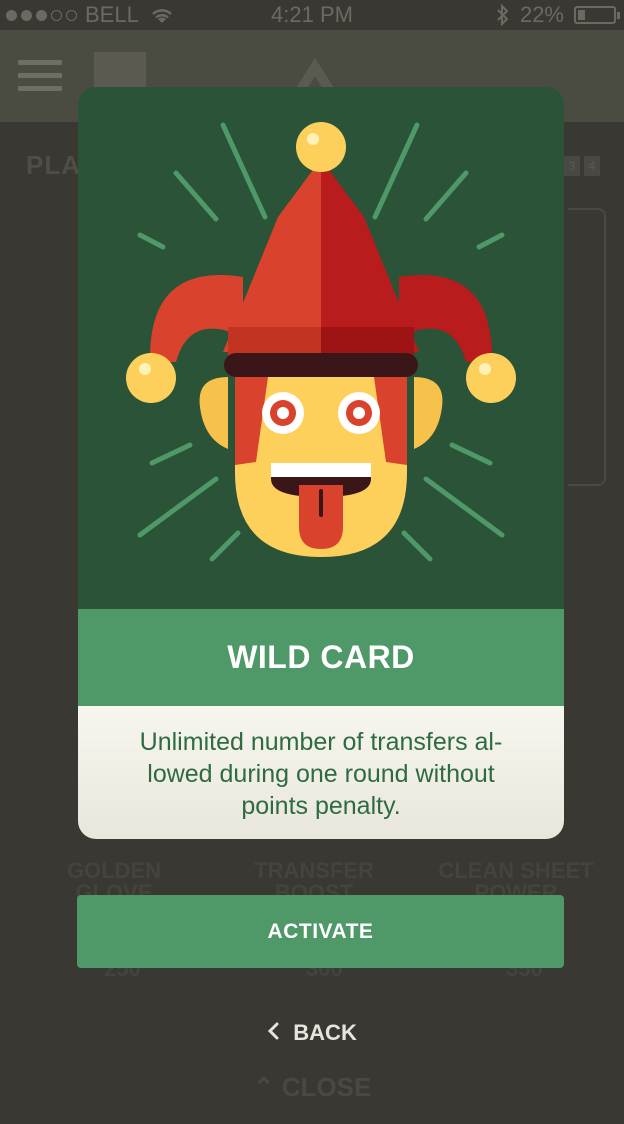 This screenshot has width=624, height=1124. What do you see at coordinates (325, 1032) in the screenshot?
I see `back-label: BACK` at bounding box center [325, 1032].